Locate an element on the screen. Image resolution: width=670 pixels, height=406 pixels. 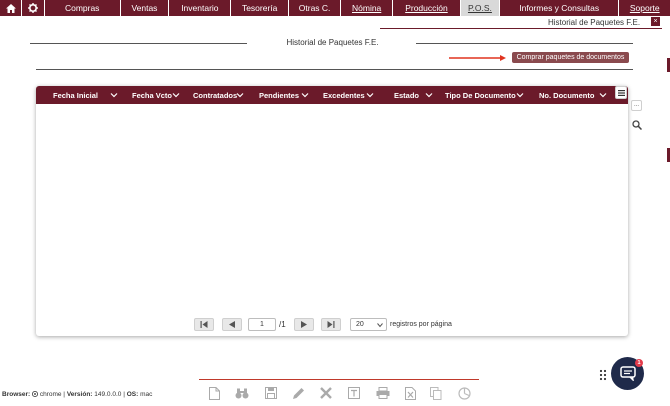
version-label: Versión: is located at coordinates (79, 394).